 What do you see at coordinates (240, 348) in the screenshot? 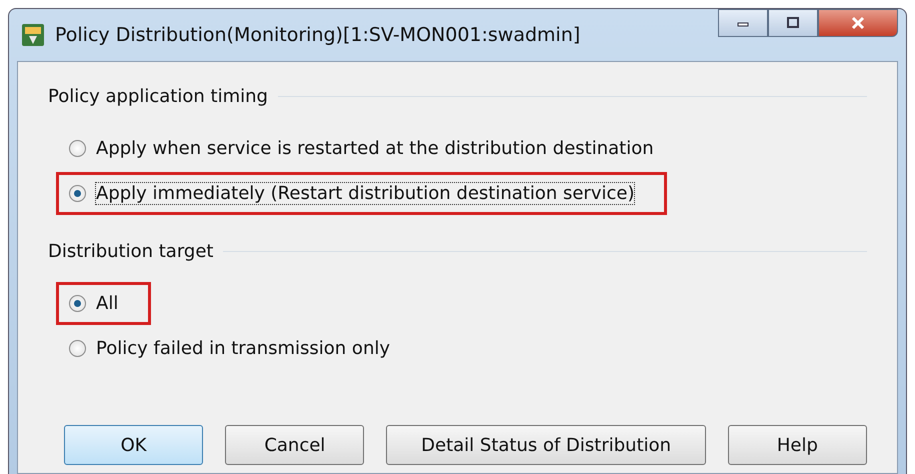
I see `radio-option: Policy failed in transmission only` at bounding box center [240, 348].